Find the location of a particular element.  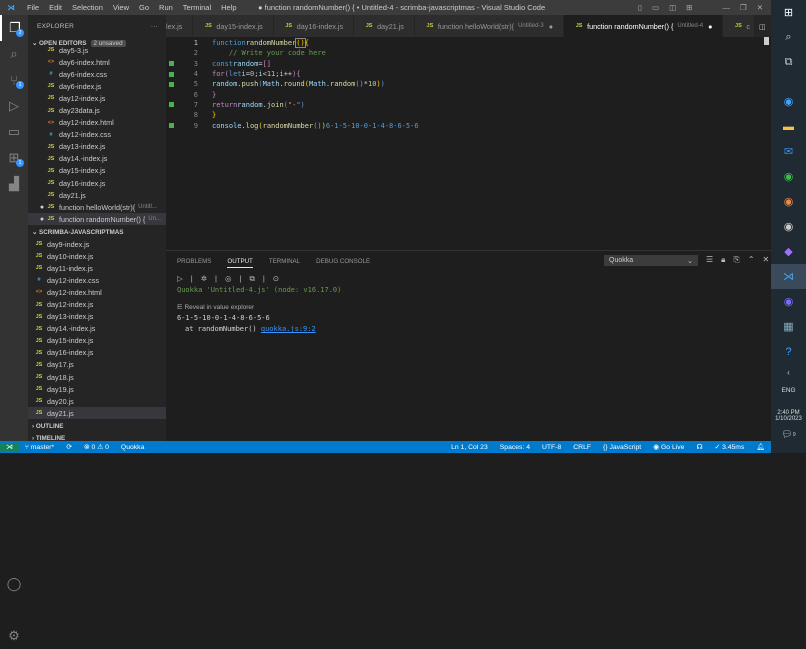

restore-button: ❐ is located at coordinates (743, 7).